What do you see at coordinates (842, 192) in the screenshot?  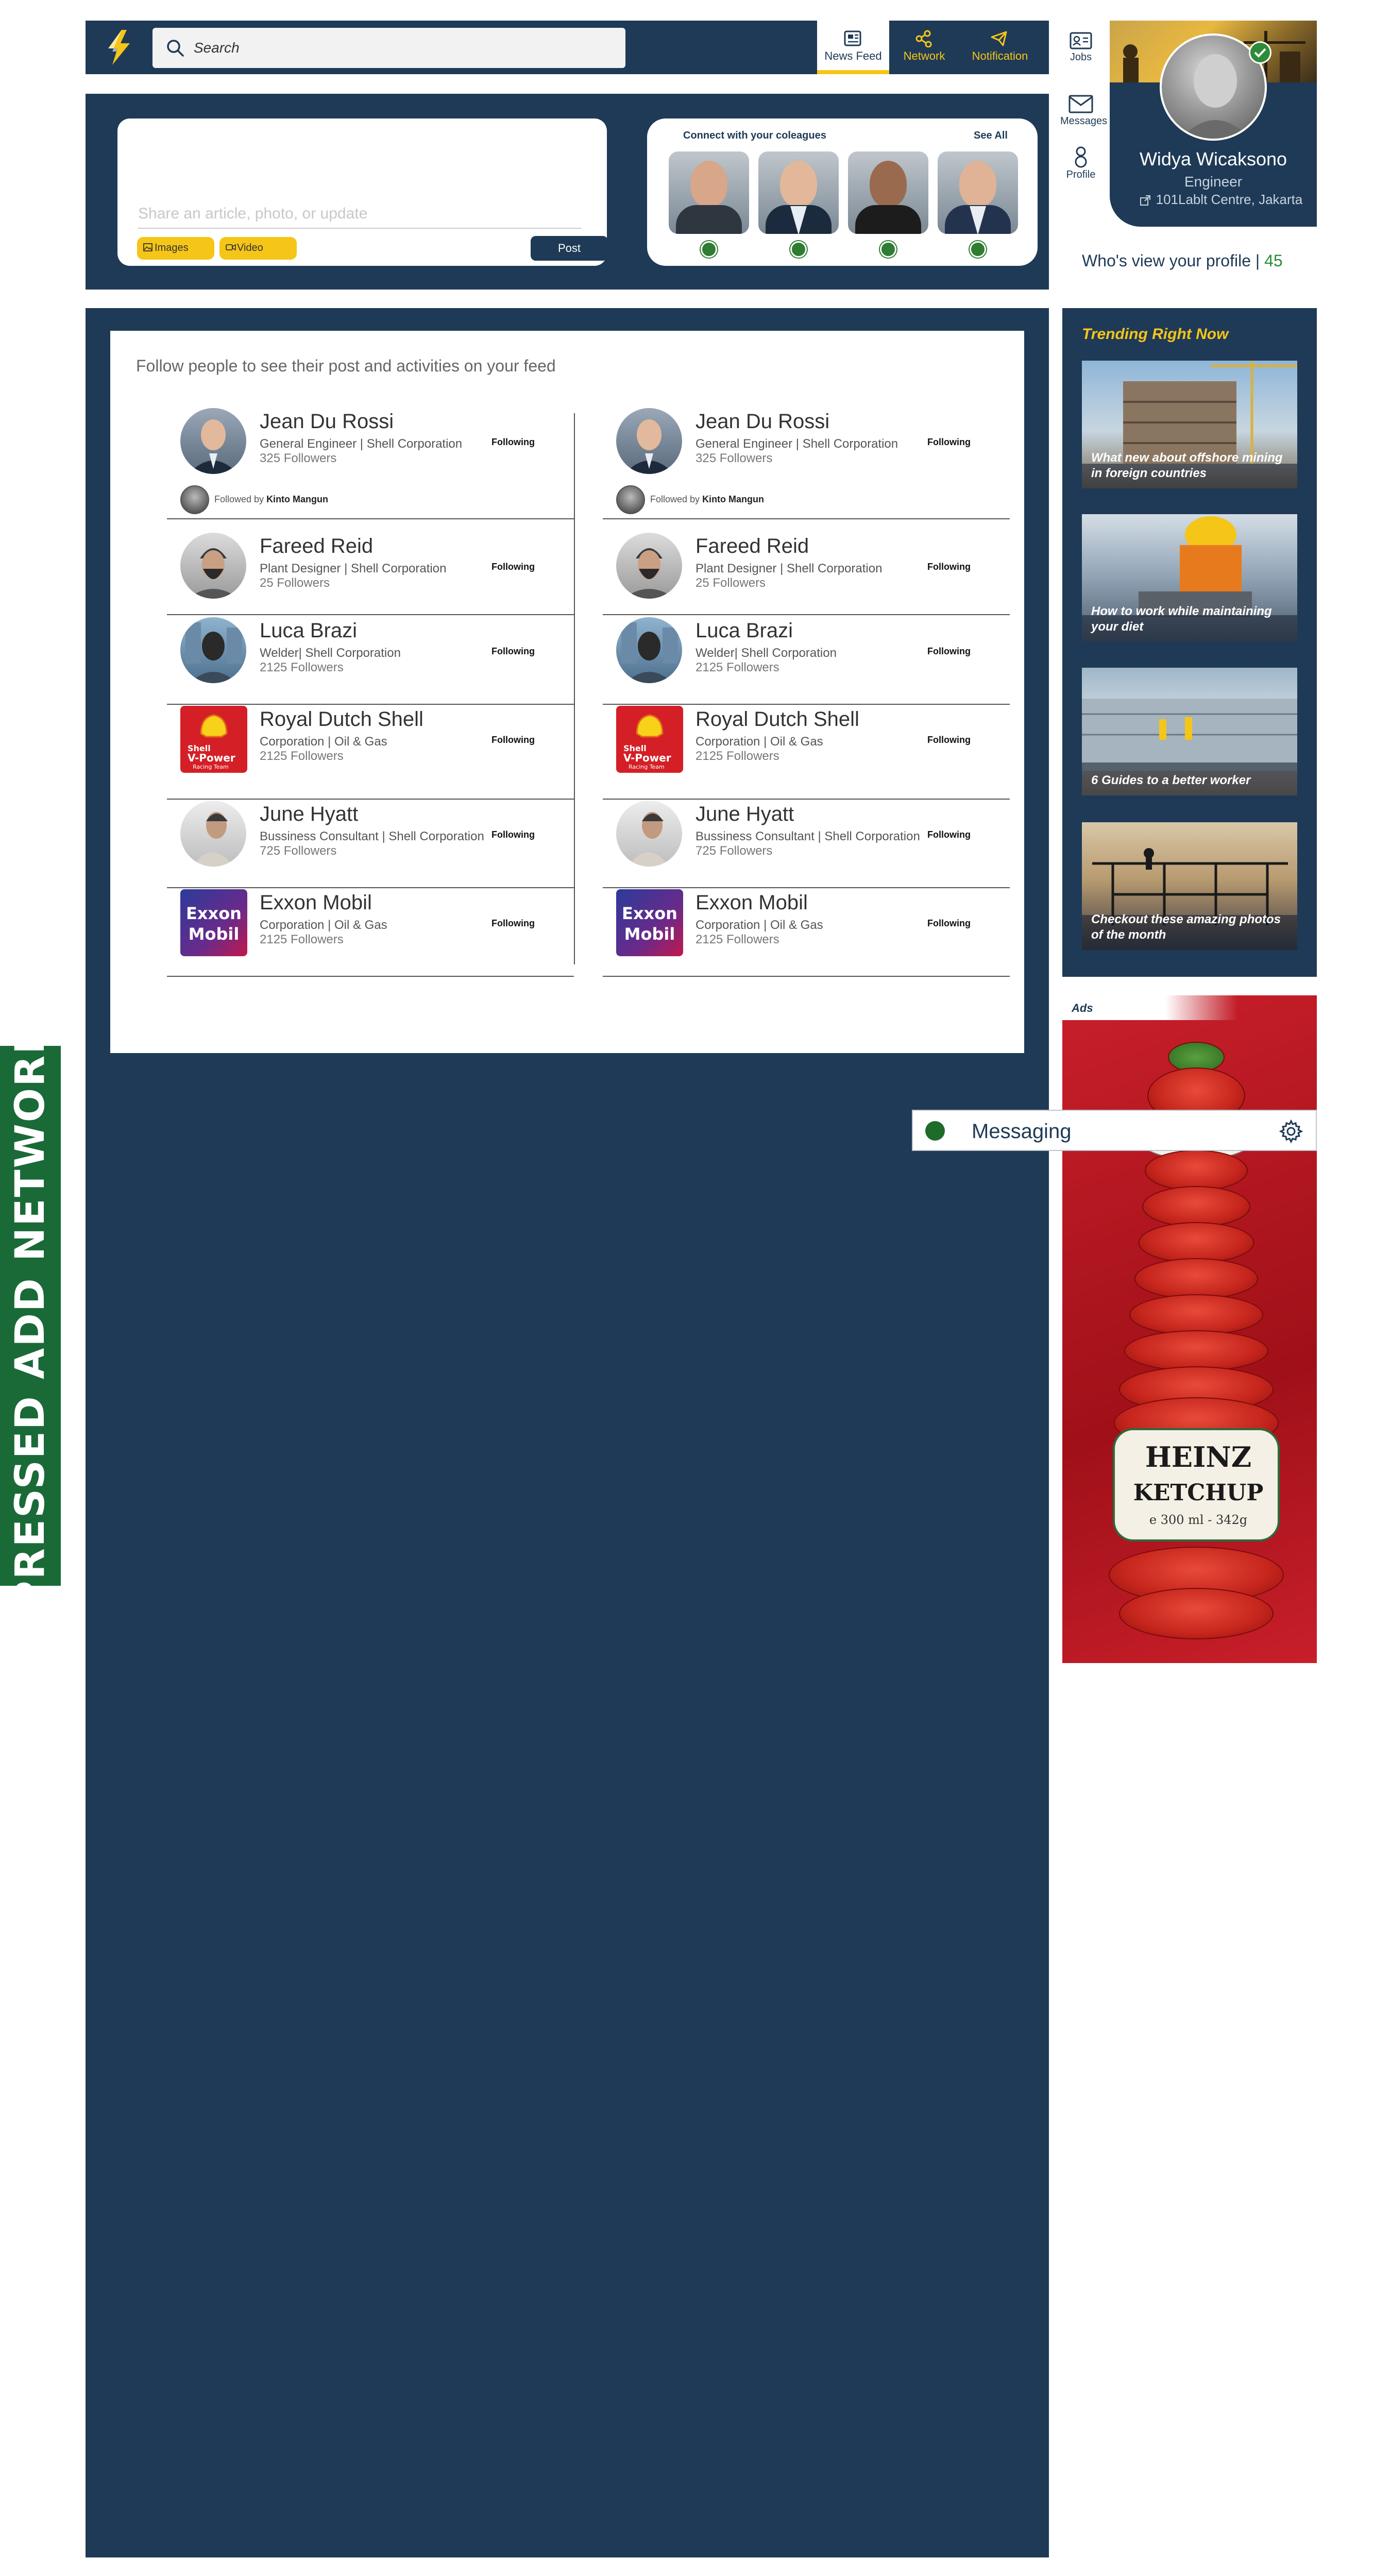 I see `connect-colleagues-card: Connect with your coleagues See All` at bounding box center [842, 192].